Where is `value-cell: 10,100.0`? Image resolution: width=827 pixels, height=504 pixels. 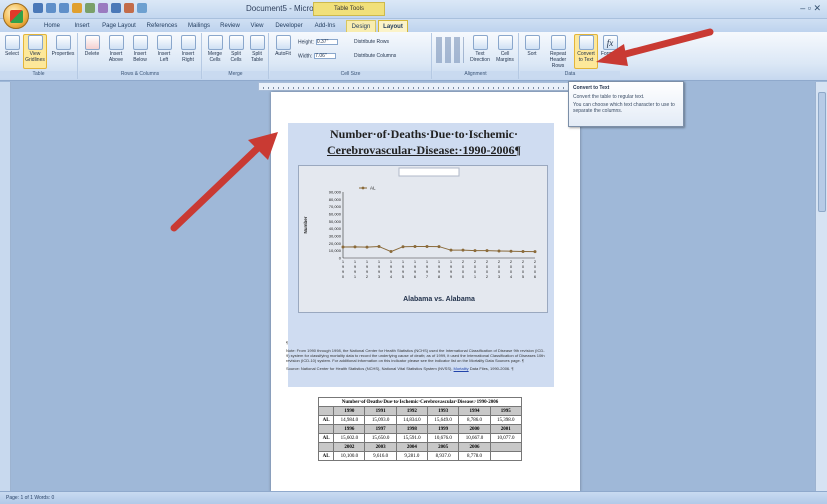 value-cell: 10,100.0 is located at coordinates (349, 456).